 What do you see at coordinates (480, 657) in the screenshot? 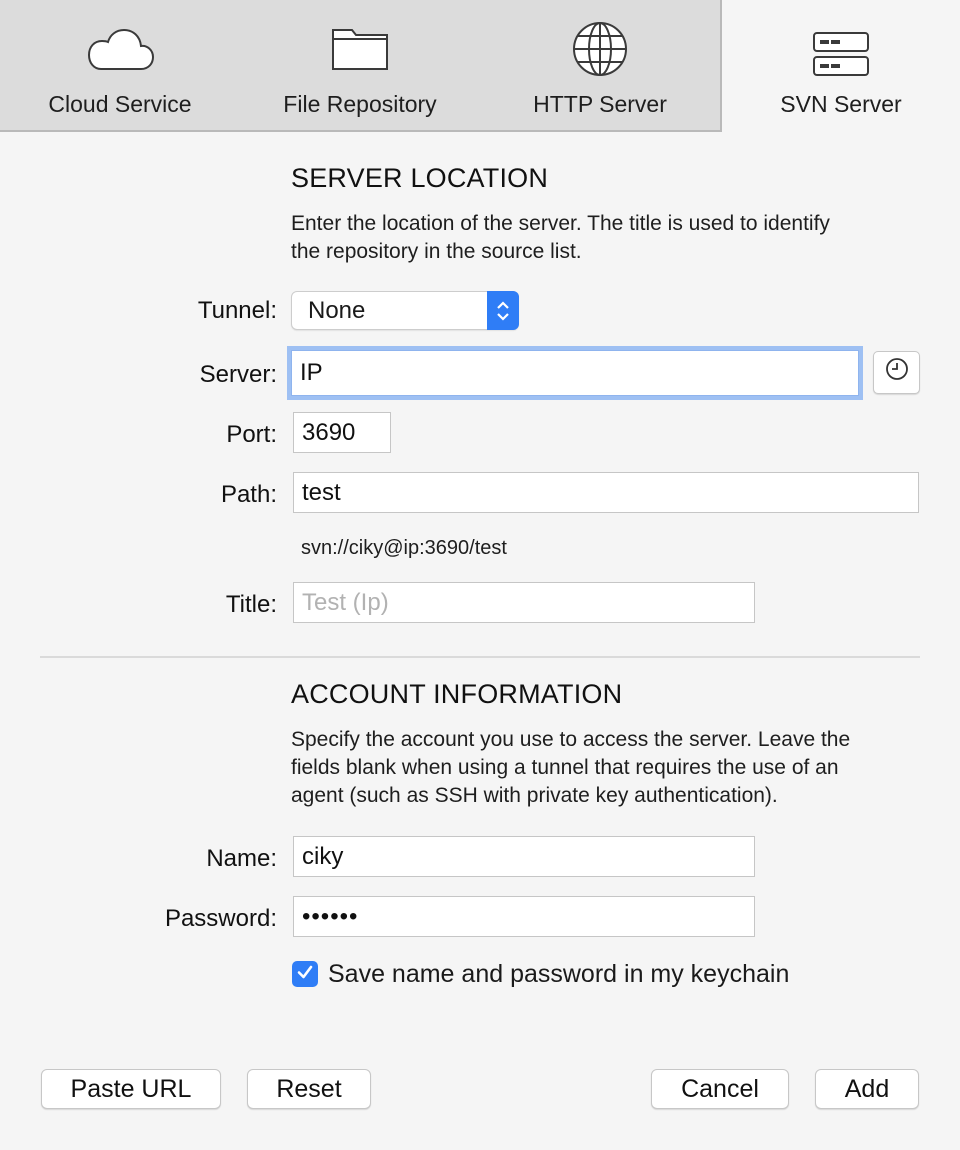
I see `section-divider` at bounding box center [480, 657].